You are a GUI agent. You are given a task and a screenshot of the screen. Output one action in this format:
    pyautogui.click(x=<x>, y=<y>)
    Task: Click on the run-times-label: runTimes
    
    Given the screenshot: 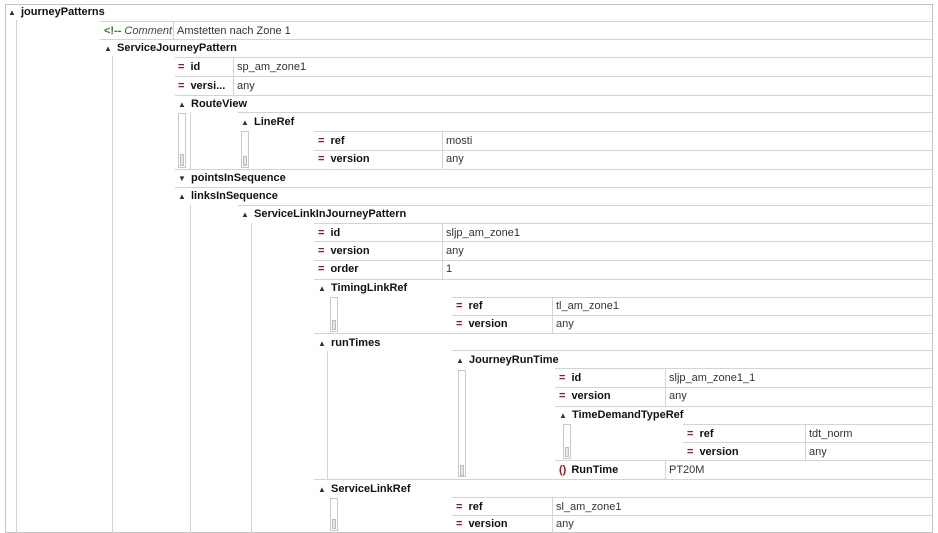 What is the action you would take?
    pyautogui.click(x=356, y=343)
    